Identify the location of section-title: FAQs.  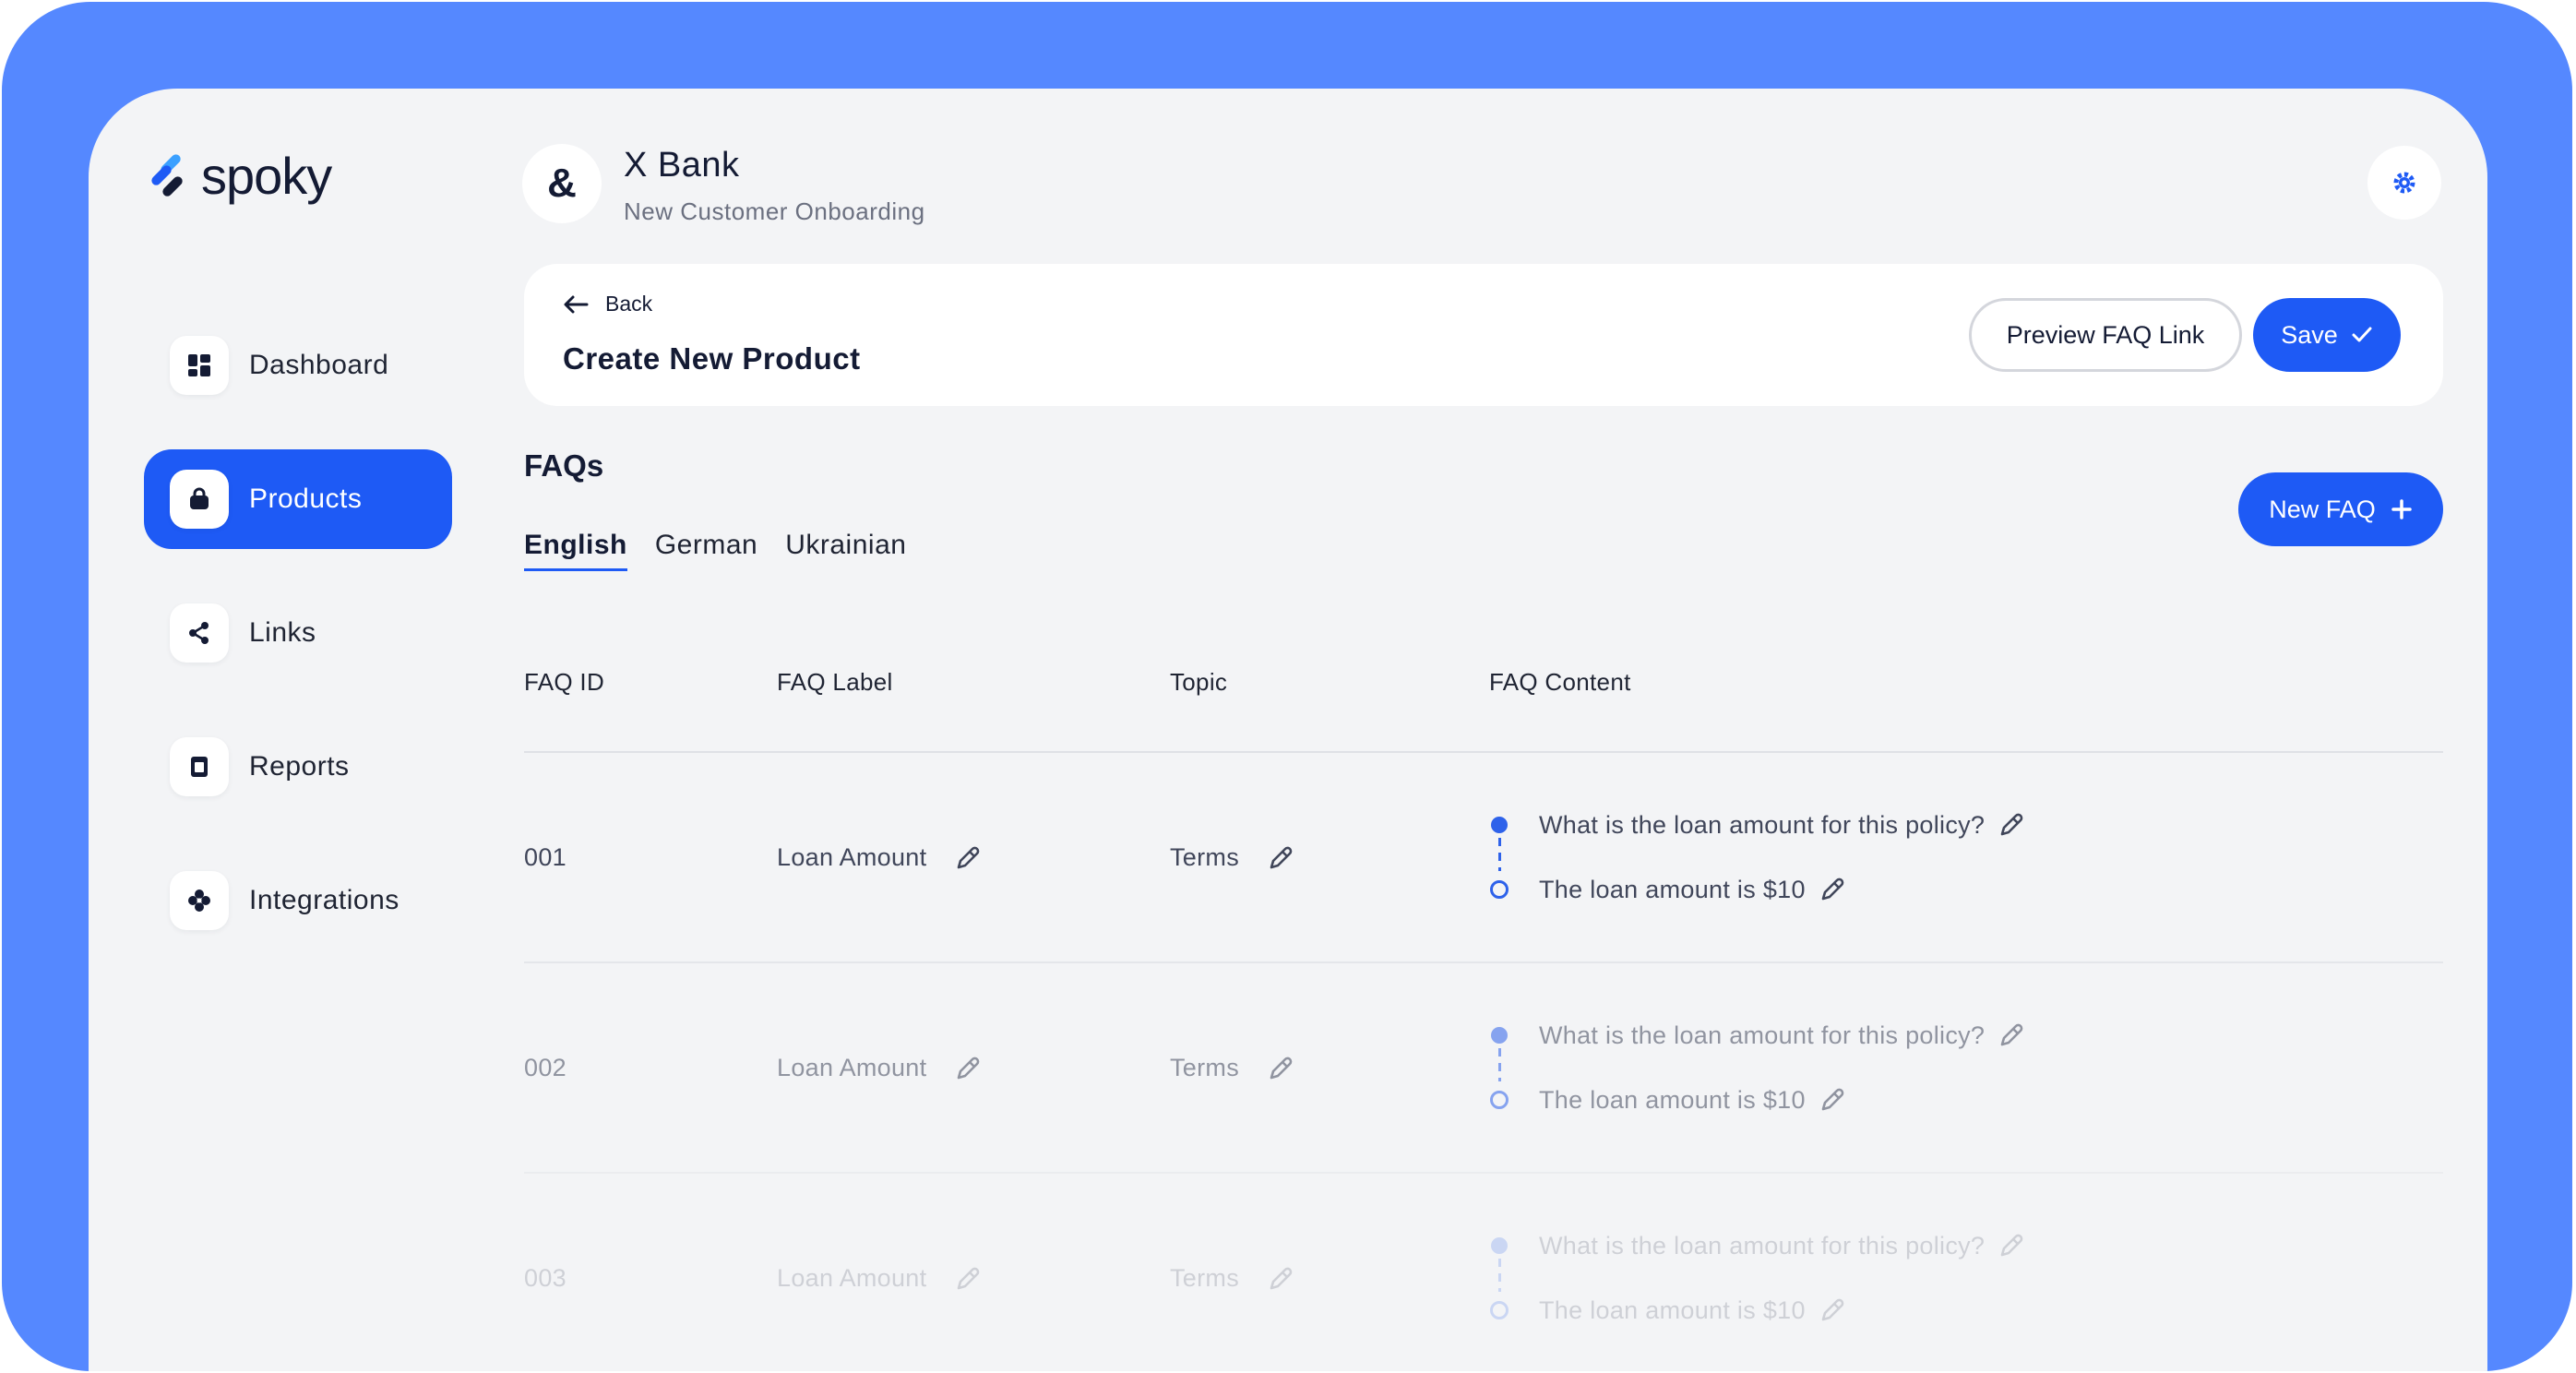
(564, 466).